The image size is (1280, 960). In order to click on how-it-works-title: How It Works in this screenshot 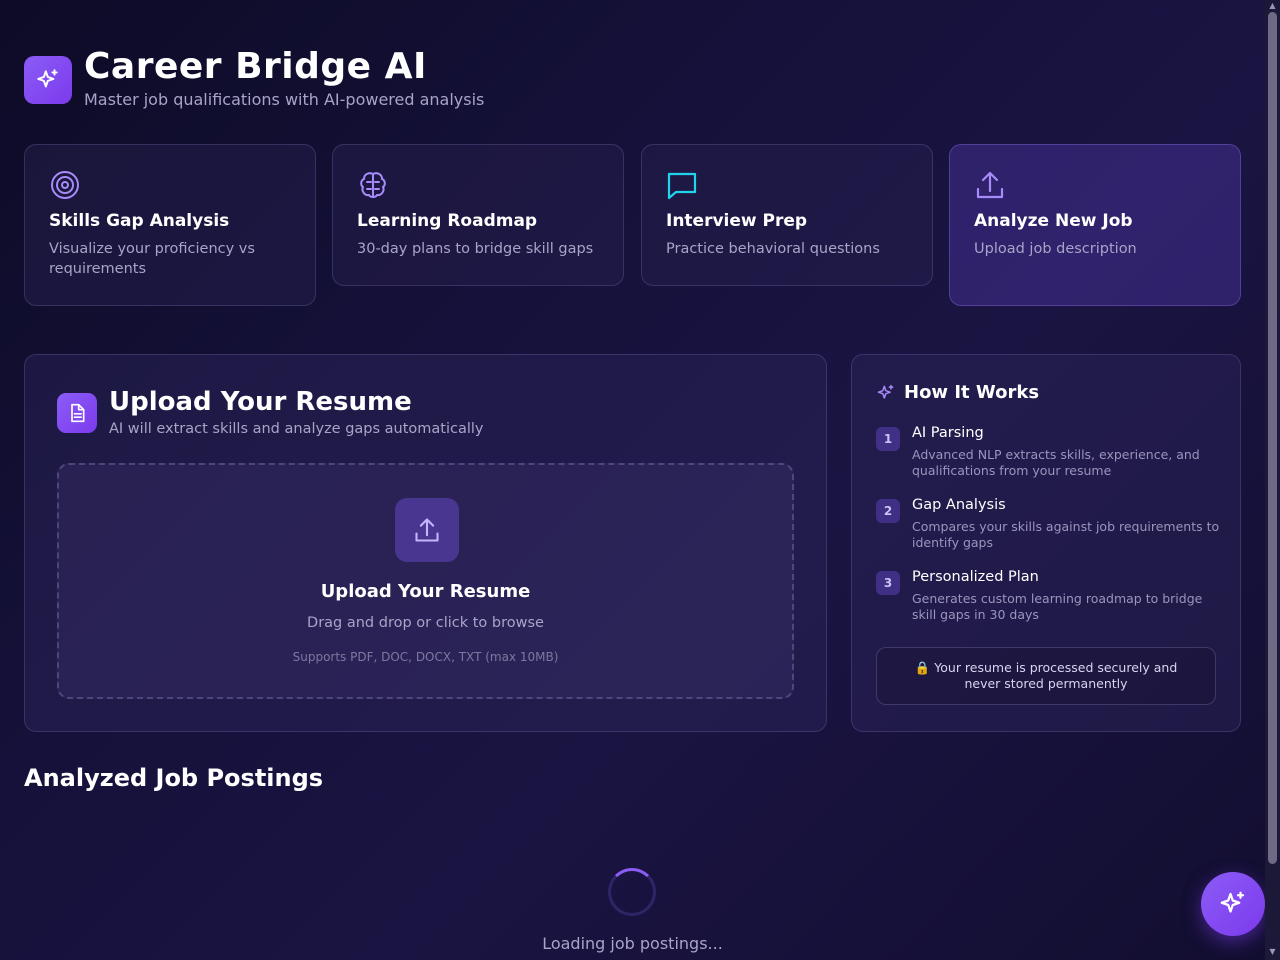, I will do `click(972, 392)`.